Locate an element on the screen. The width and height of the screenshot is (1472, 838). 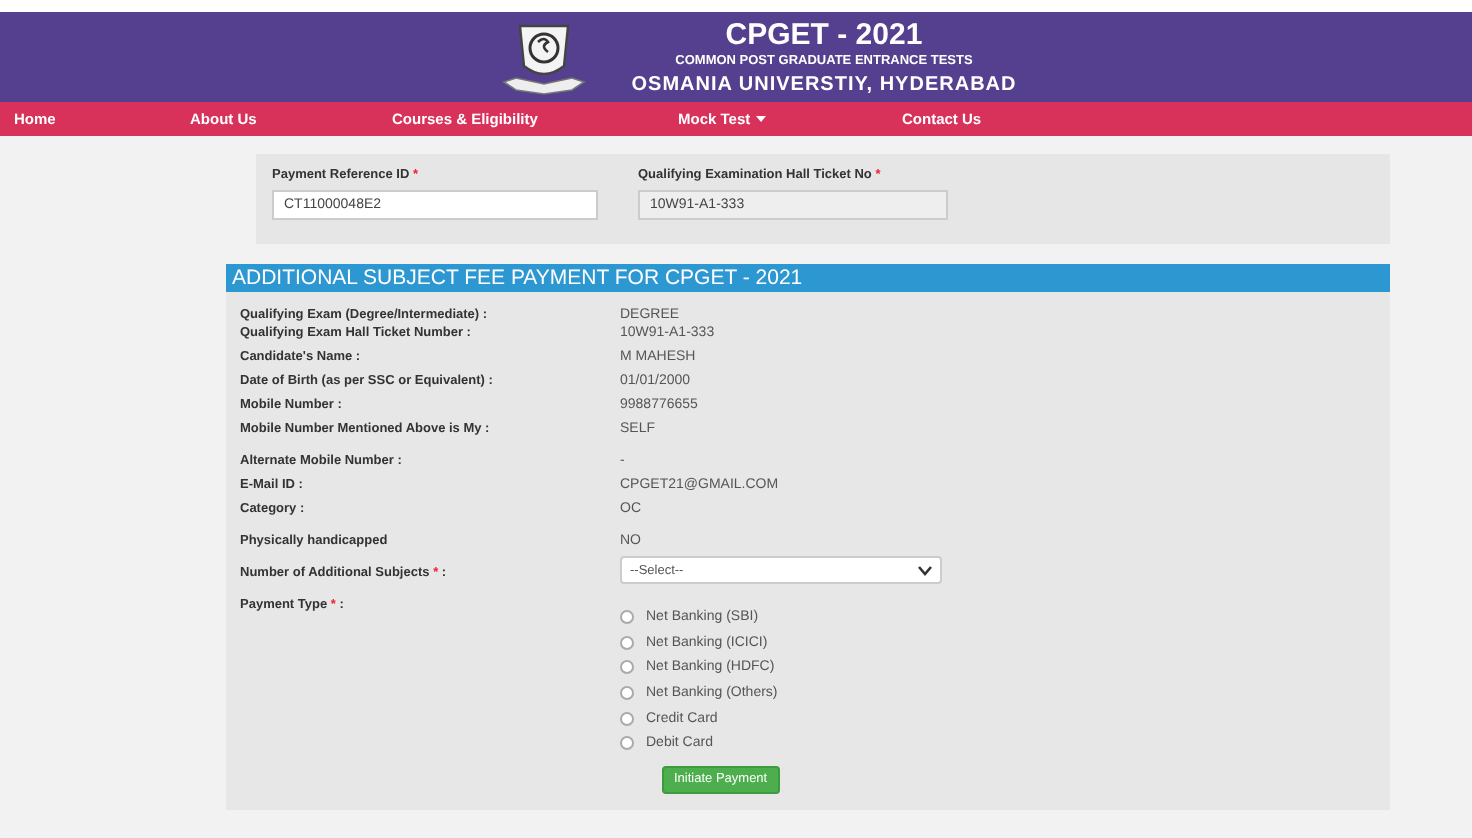
site-title: CPGET - 2021 is located at coordinates (824, 34).